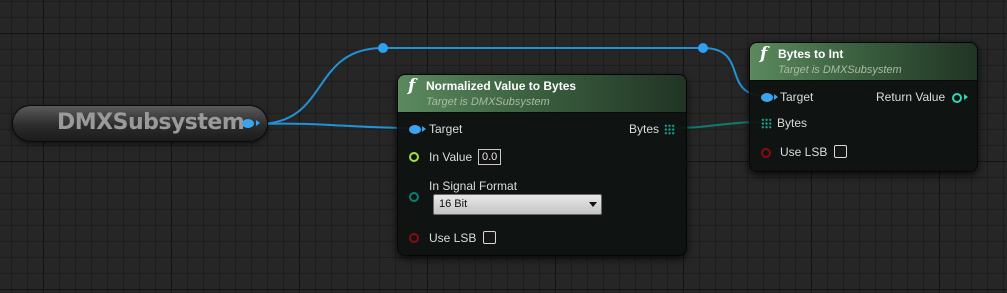 This screenshot has width=1007, height=293. I want to click on node-title: Normalized Value to Bytes, so click(501, 86).